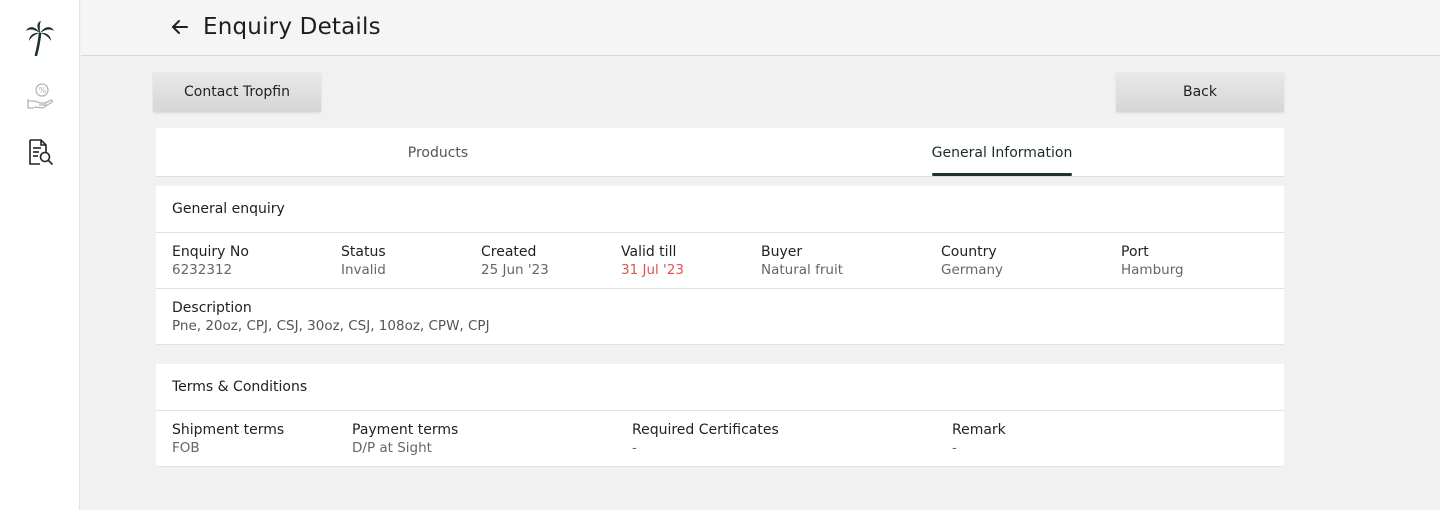 Image resolution: width=1440 pixels, height=510 pixels. What do you see at coordinates (515, 270) in the screenshot?
I see `field-value: 25 Jun '23` at bounding box center [515, 270].